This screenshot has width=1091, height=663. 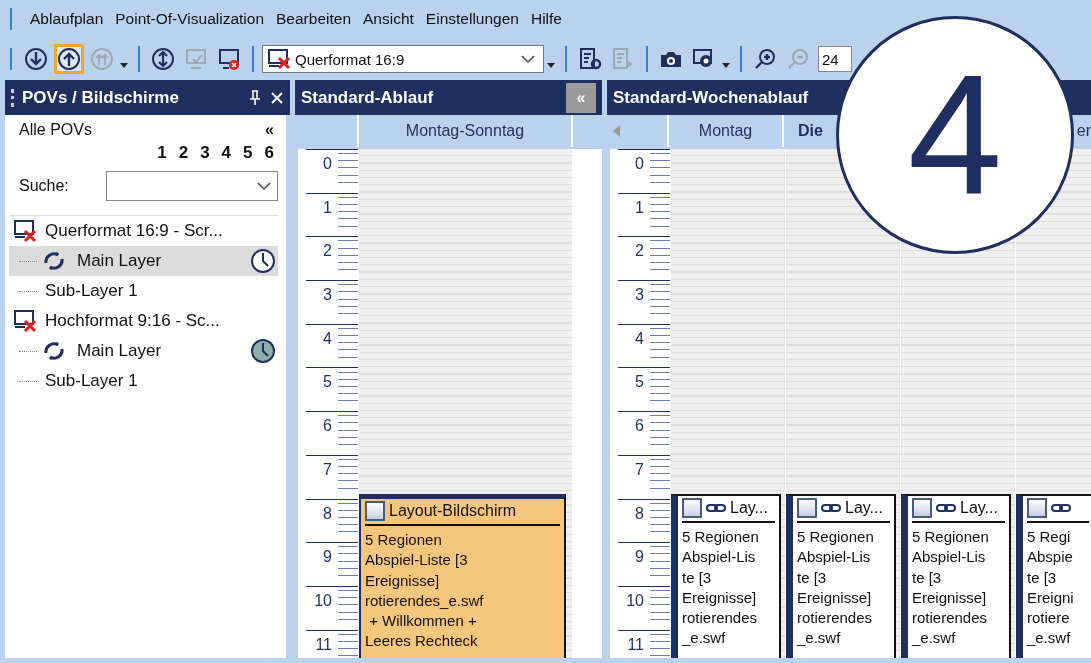 What do you see at coordinates (623, 59) in the screenshot?
I see `document-play-icon` at bounding box center [623, 59].